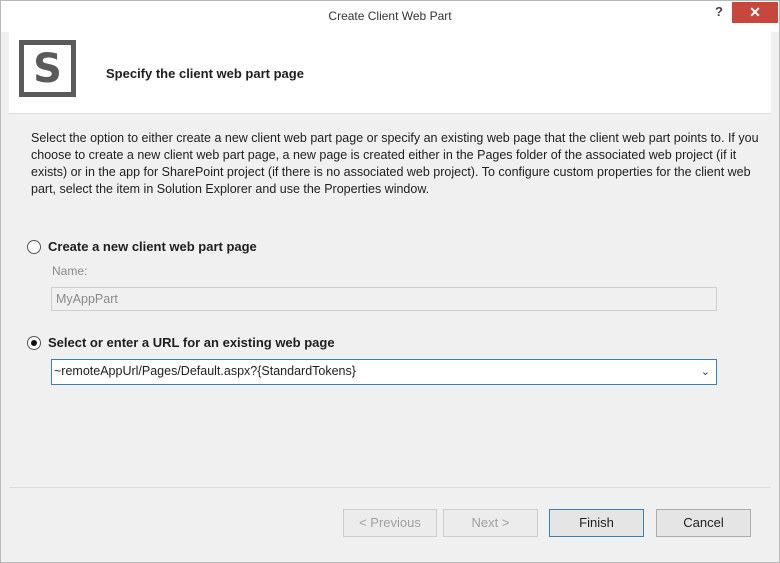  I want to click on name-field: MyAppPart, so click(384, 299).